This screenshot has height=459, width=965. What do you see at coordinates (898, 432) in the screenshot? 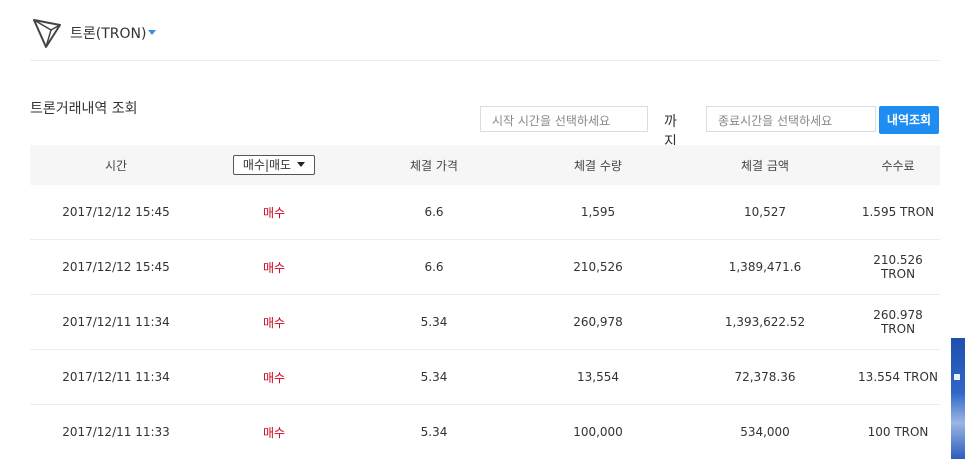
I see `cell-fee: 100 TRON` at bounding box center [898, 432].